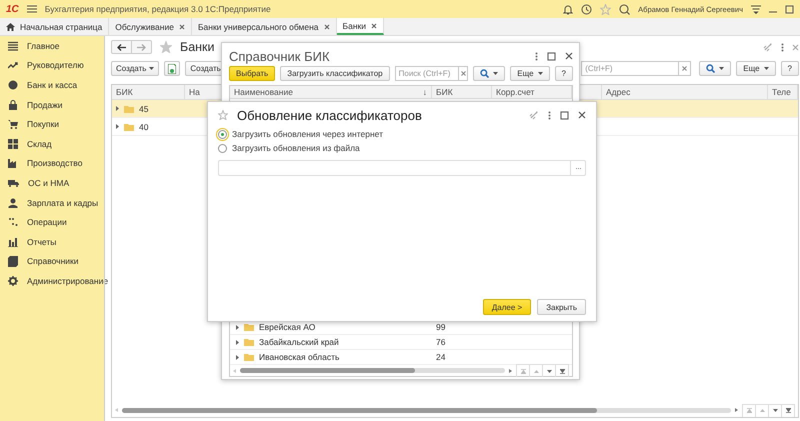 The height and width of the screenshot is (421, 800). I want to click on select-button: Выбрать, so click(252, 73).